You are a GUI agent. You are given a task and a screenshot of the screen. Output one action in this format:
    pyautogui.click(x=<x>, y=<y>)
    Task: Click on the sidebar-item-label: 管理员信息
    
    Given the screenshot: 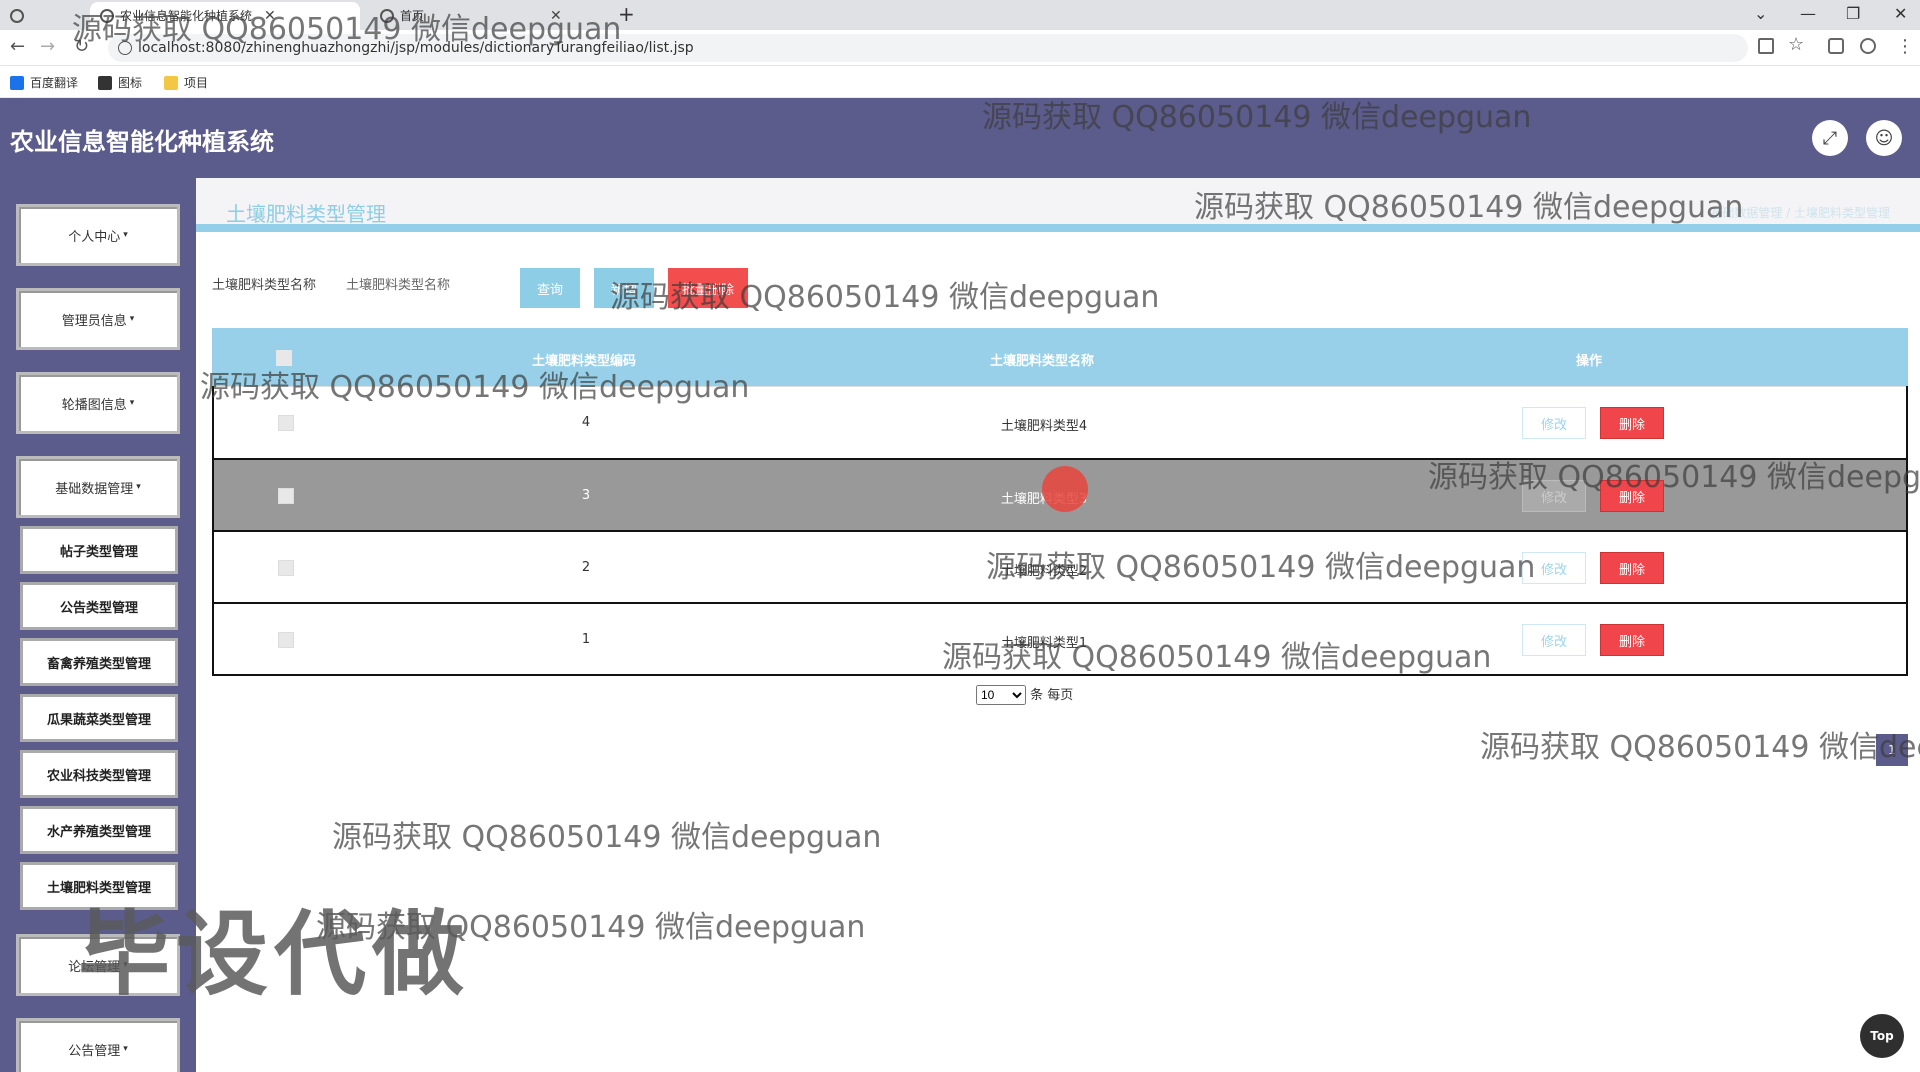 What is the action you would take?
    pyautogui.click(x=94, y=321)
    